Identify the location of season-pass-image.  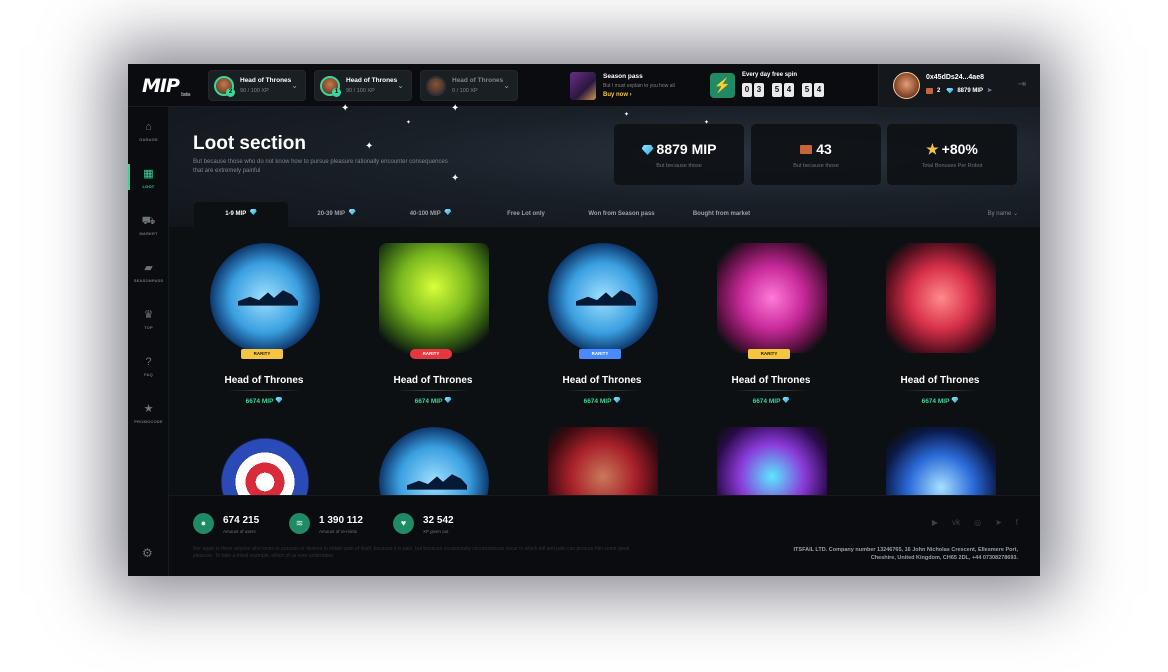
(583, 86).